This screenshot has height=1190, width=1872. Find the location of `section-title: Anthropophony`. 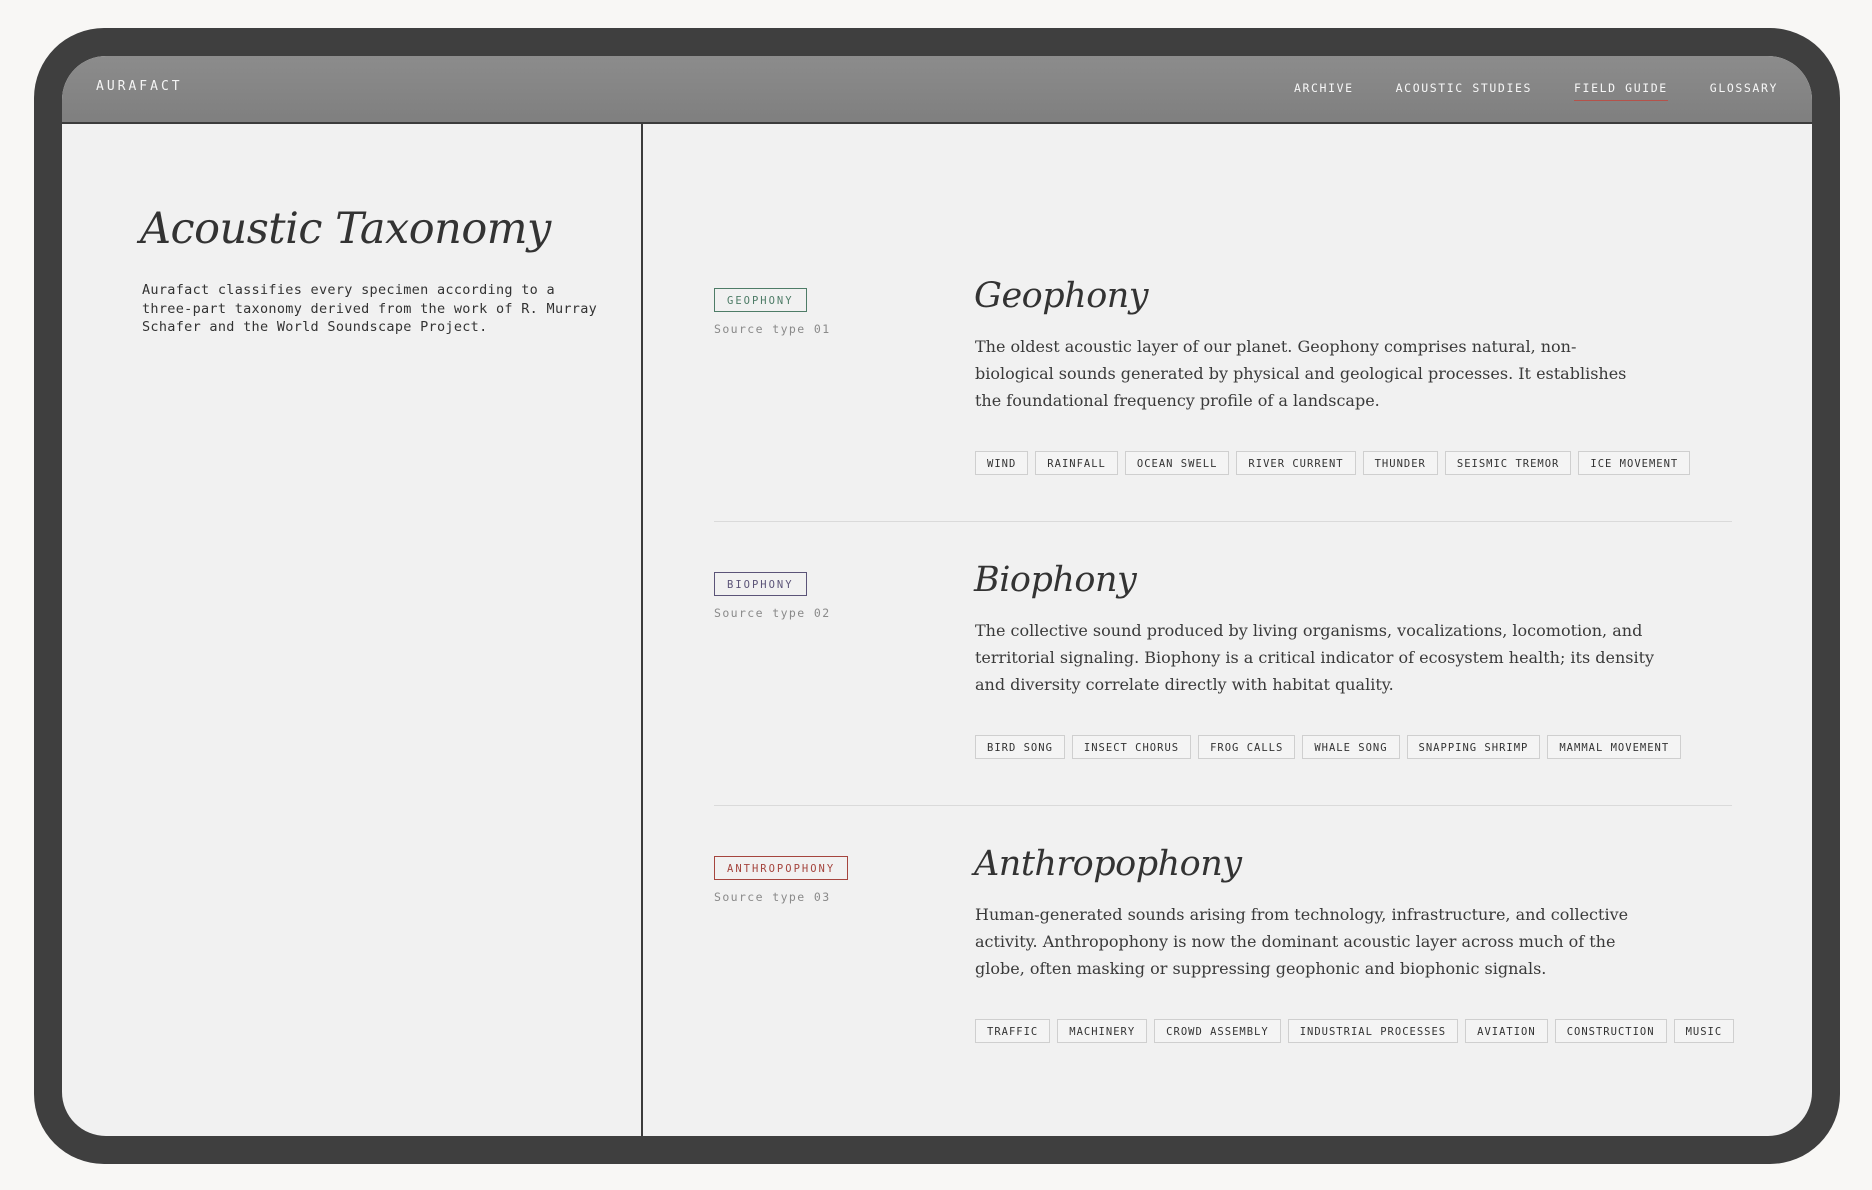

section-title: Anthropophony is located at coordinates (1108, 864).